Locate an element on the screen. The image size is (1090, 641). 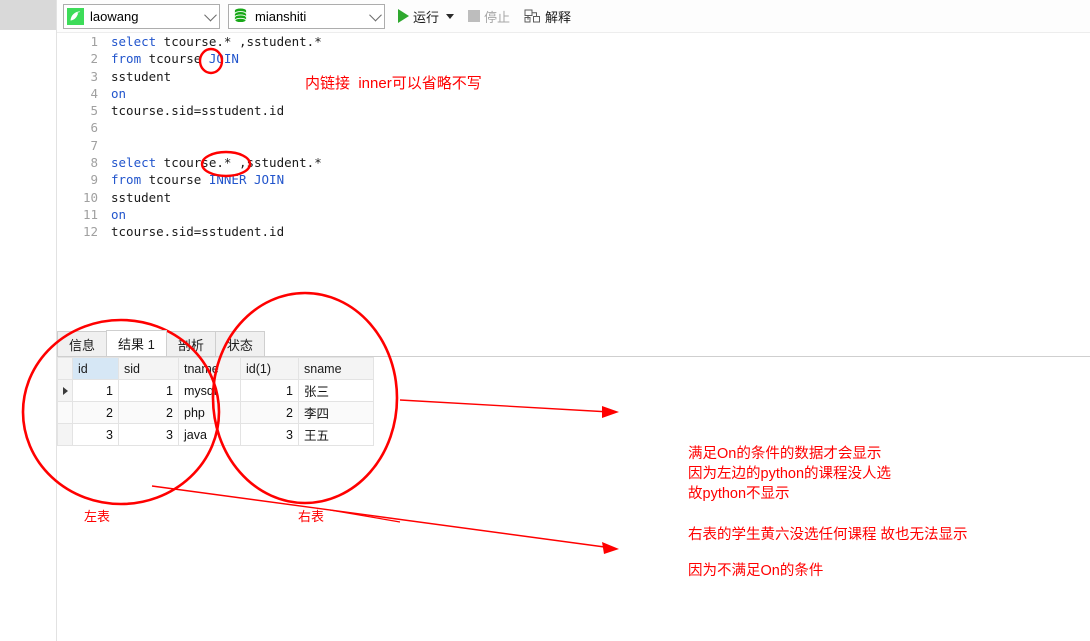
code-line: 6 is located at coordinates (190, 127).